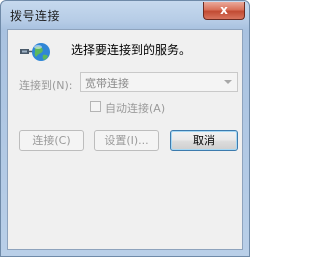  What do you see at coordinates (228, 82) in the screenshot?
I see `chevron-down-icon` at bounding box center [228, 82].